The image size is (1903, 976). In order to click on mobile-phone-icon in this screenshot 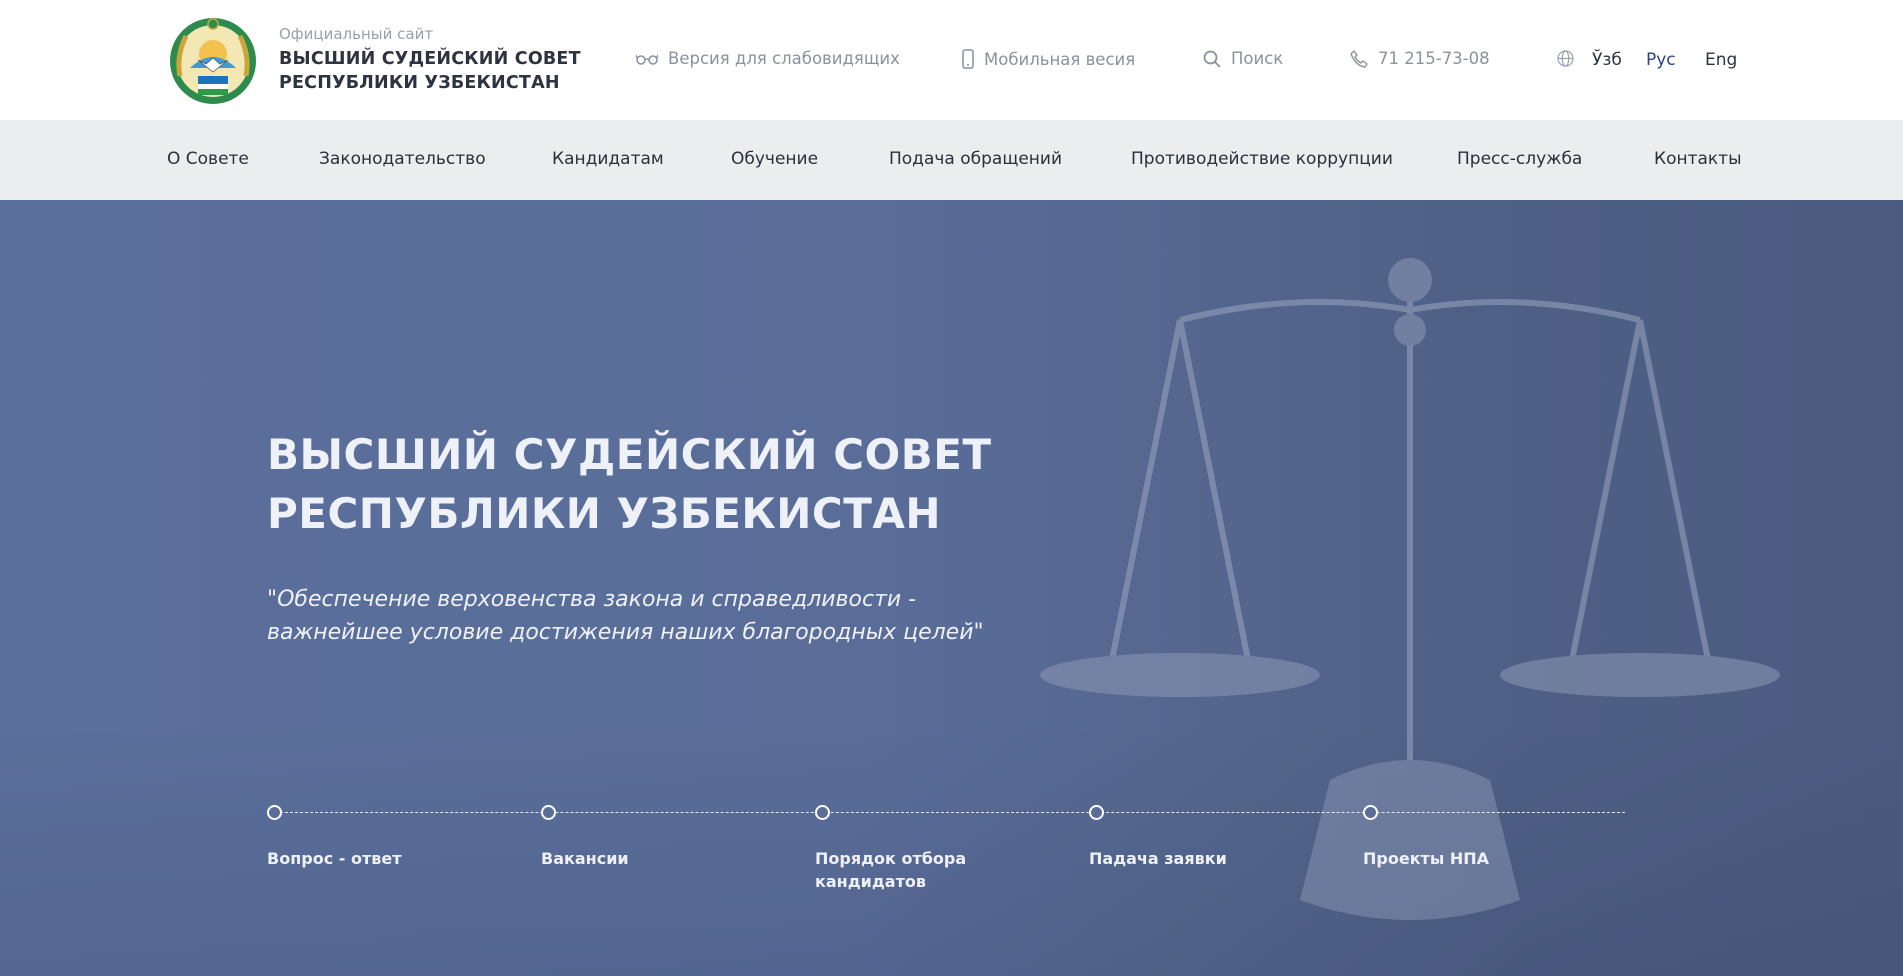, I will do `click(968, 59)`.